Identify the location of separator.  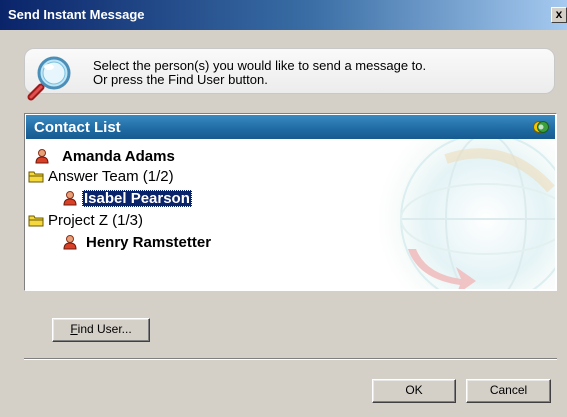
(290, 359).